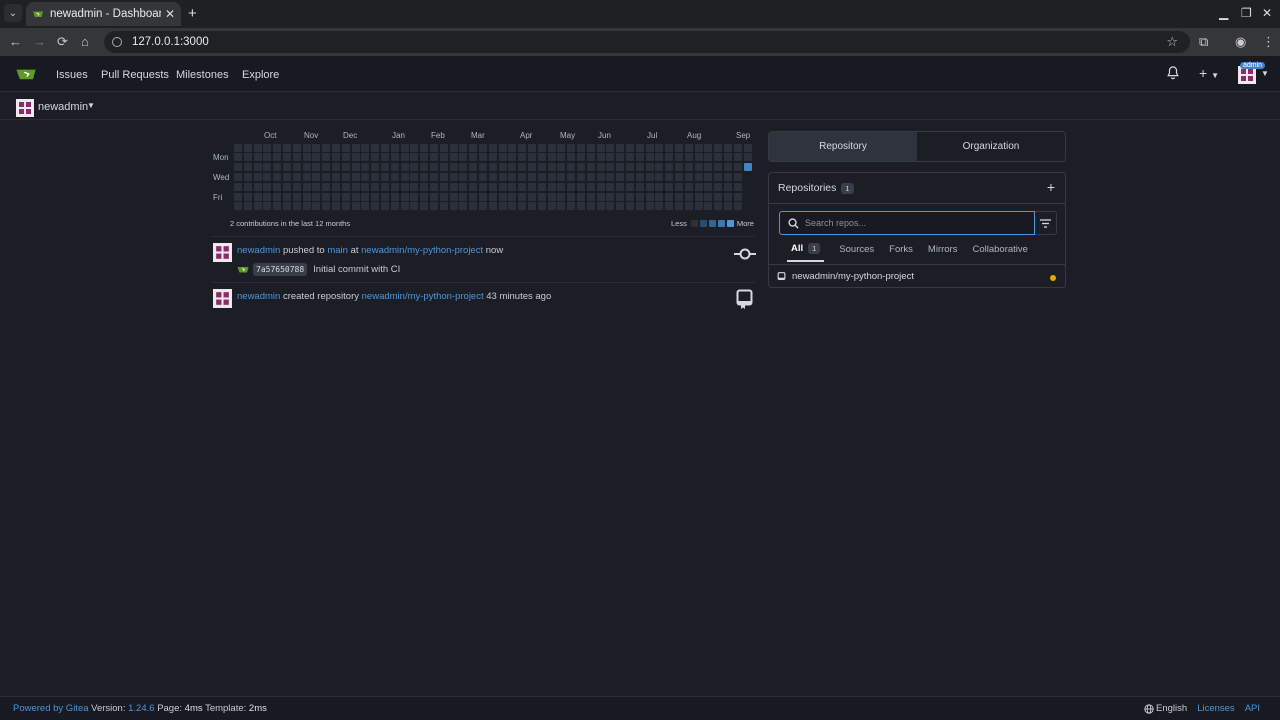 The width and height of the screenshot is (1280, 720). I want to click on window-close-icon: ✕, so click(1267, 13).